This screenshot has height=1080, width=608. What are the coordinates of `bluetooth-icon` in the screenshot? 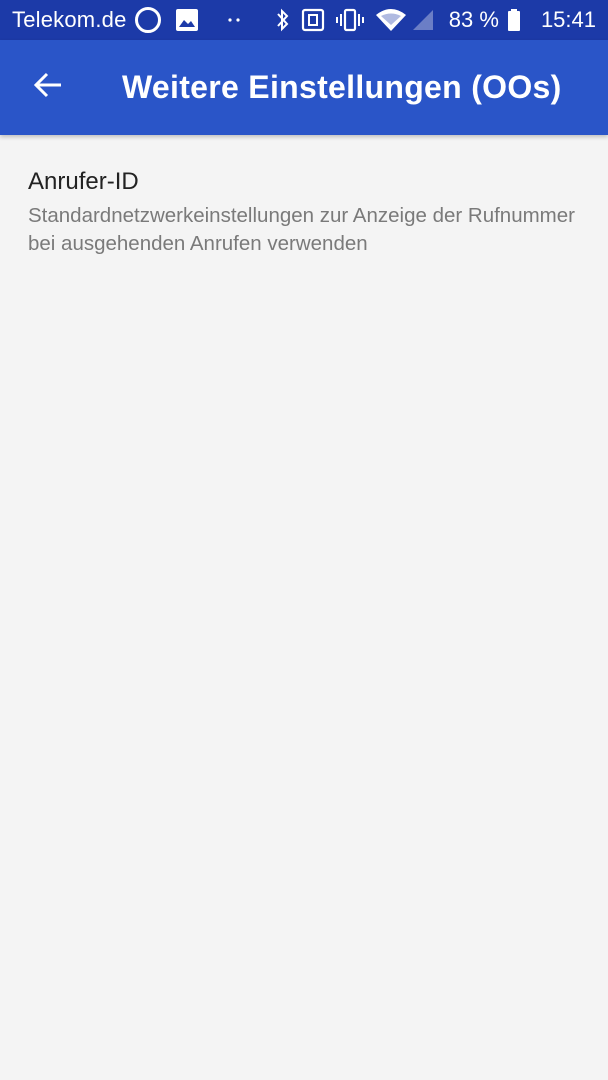 It's located at (283, 20).